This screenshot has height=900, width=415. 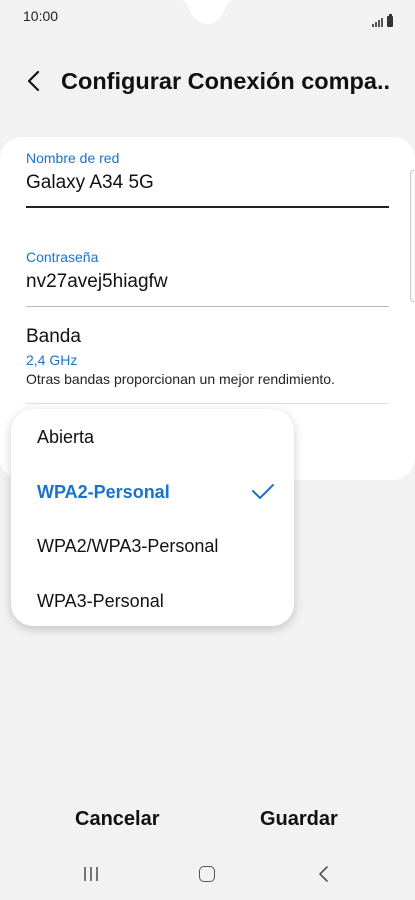 I want to click on save-button: Guardar, so click(x=299, y=819).